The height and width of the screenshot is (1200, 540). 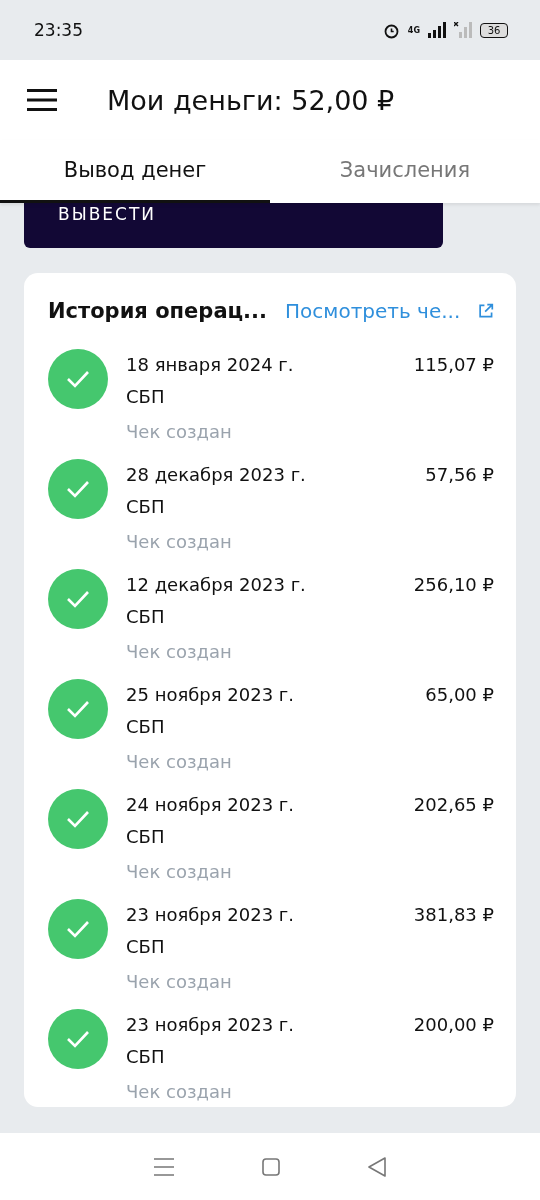 What do you see at coordinates (453, 585) in the screenshot?
I see `operation-amount: 256,10 ₽` at bounding box center [453, 585].